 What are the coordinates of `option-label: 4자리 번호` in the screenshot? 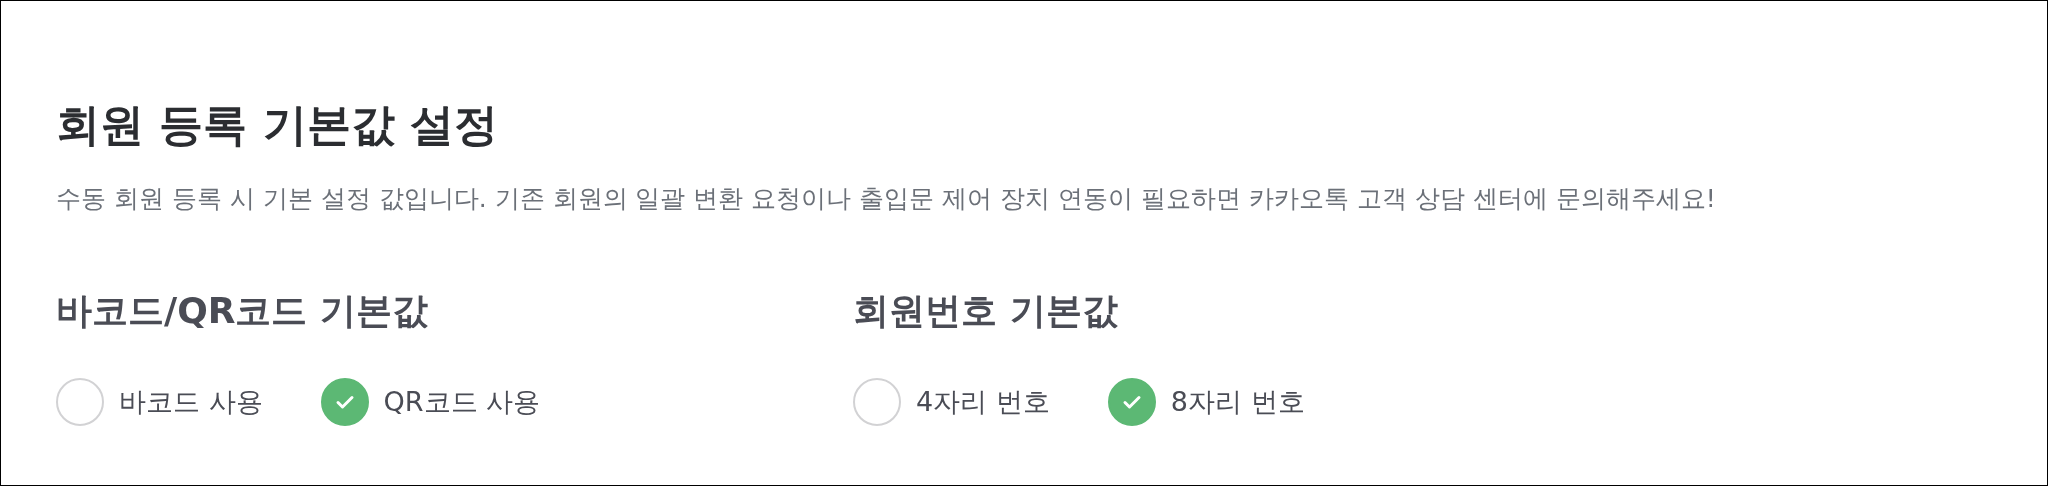 It's located at (983, 402).